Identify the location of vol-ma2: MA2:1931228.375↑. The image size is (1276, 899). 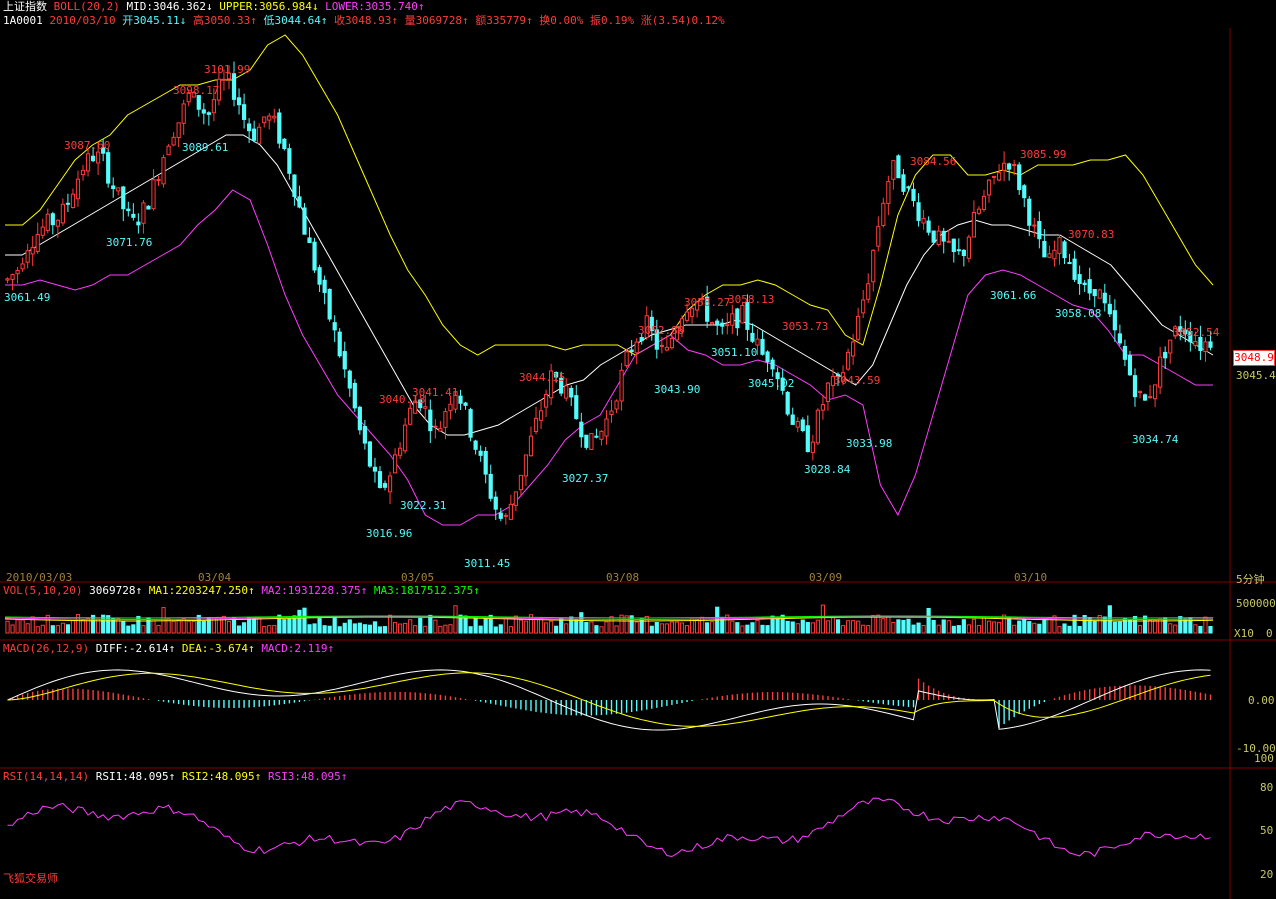
(314, 590).